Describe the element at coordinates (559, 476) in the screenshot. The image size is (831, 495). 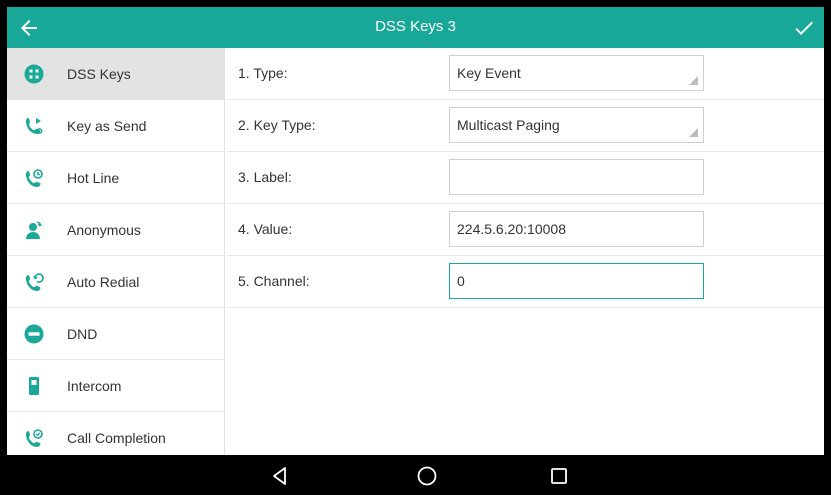
I see `recents-square-icon` at that location.